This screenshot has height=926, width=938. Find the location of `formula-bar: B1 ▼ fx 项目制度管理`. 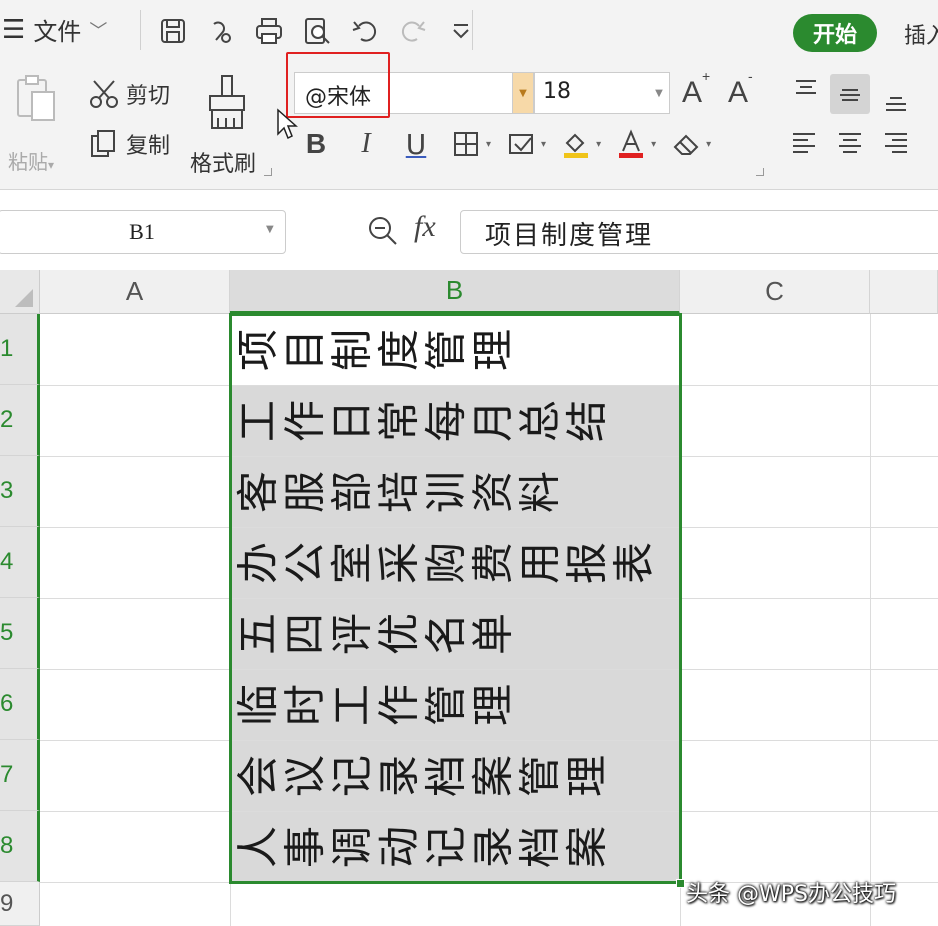

formula-bar: B1 ▼ fx 项目制度管理 is located at coordinates (469, 231).